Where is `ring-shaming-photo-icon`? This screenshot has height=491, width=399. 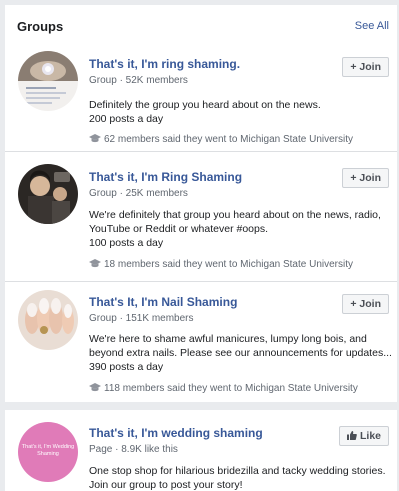 ring-shaming-photo-icon is located at coordinates (48, 194).